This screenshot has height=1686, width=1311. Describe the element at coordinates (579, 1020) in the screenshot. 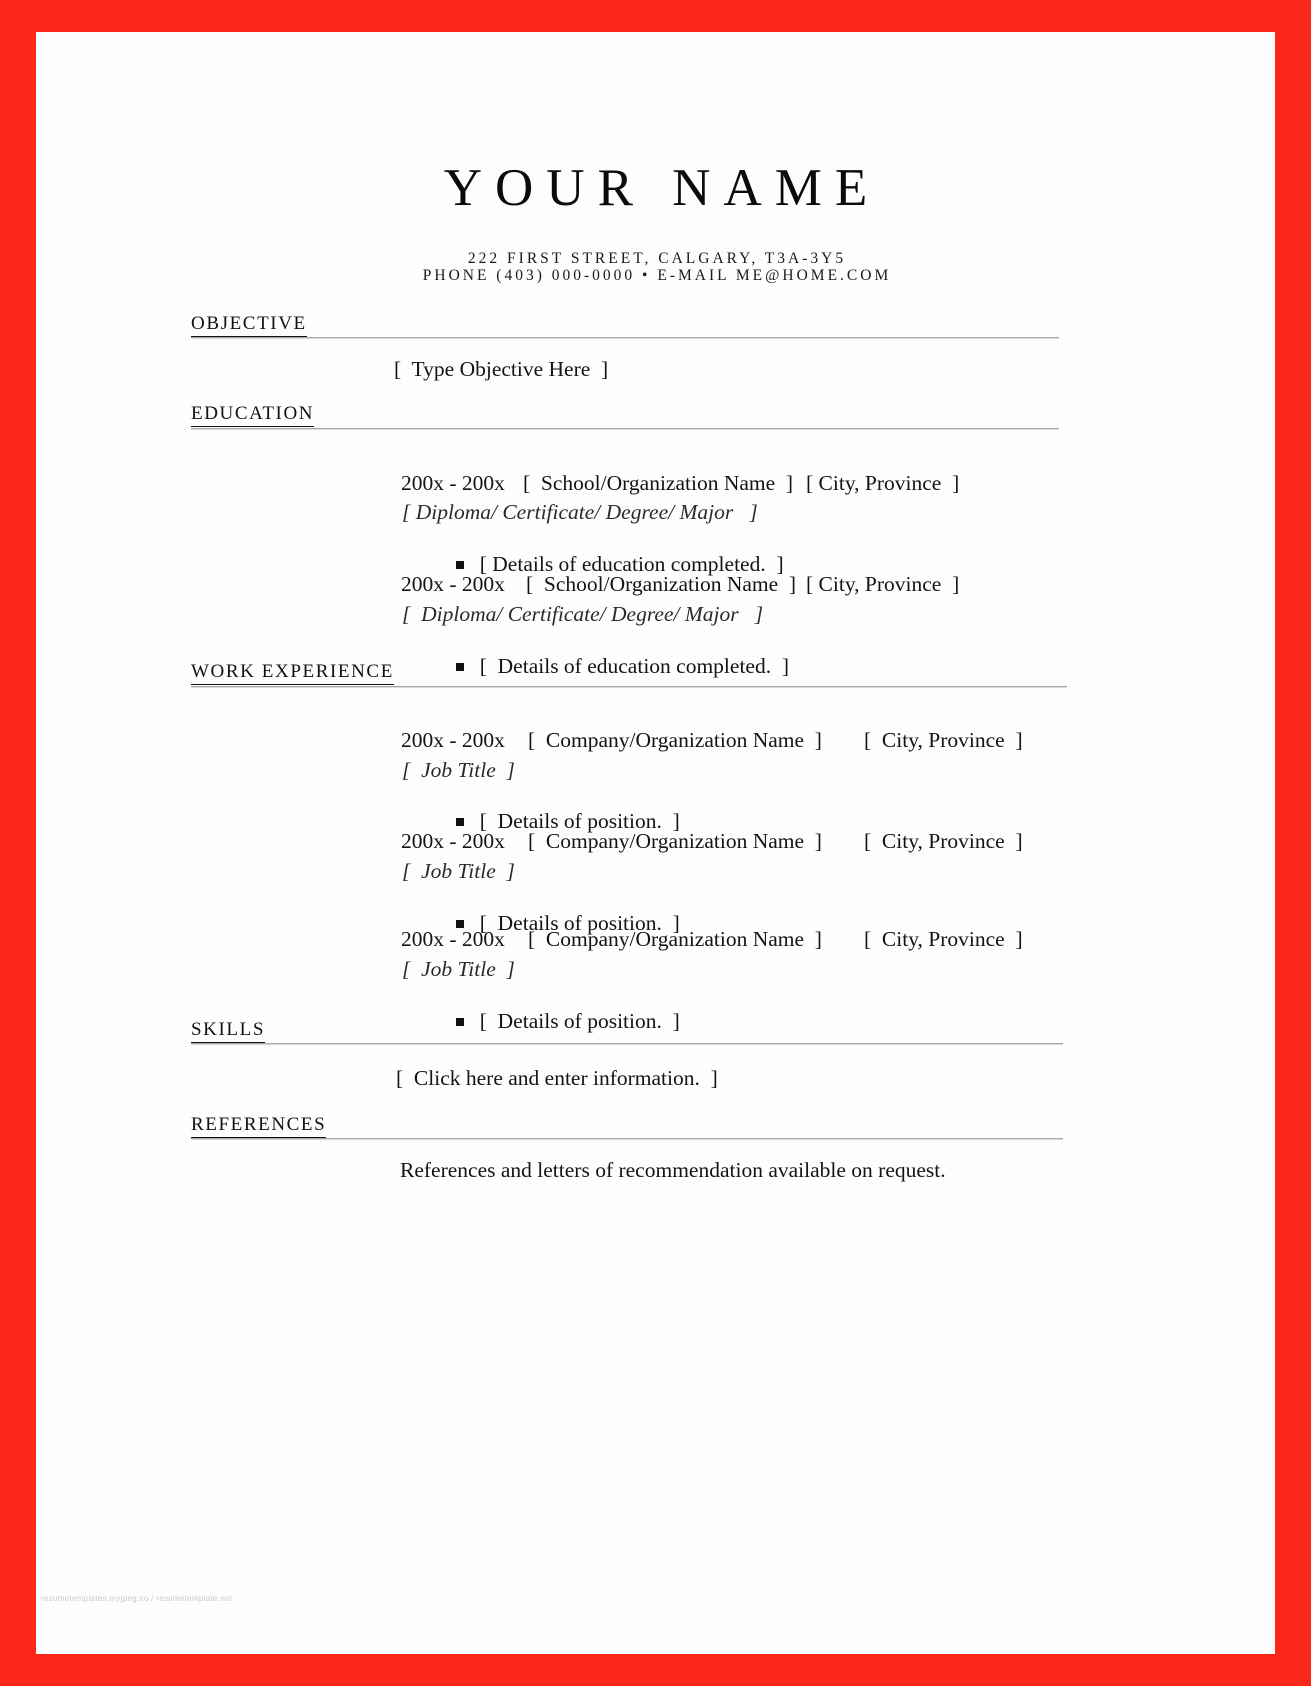

I see `work-detail-text: [ Details of position. ]` at that location.